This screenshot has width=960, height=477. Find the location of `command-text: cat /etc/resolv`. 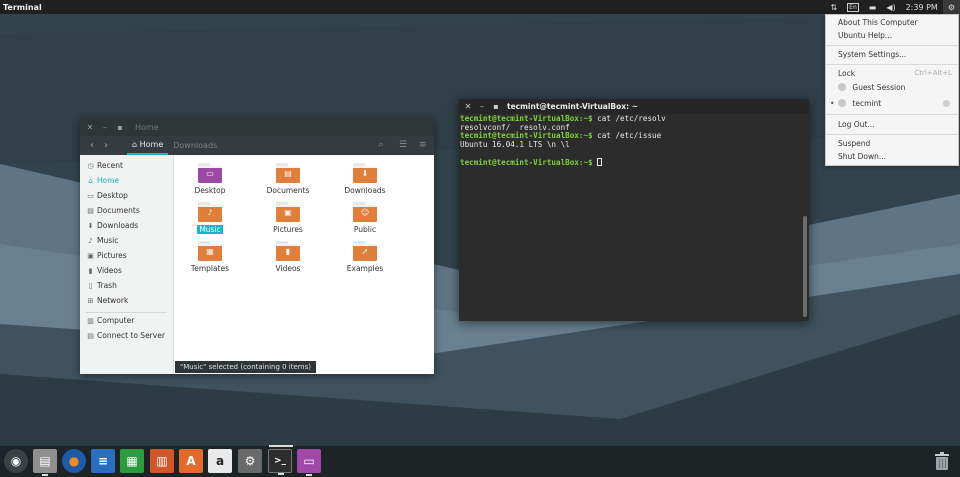

command-text: cat /etc/resolv is located at coordinates (629, 118).